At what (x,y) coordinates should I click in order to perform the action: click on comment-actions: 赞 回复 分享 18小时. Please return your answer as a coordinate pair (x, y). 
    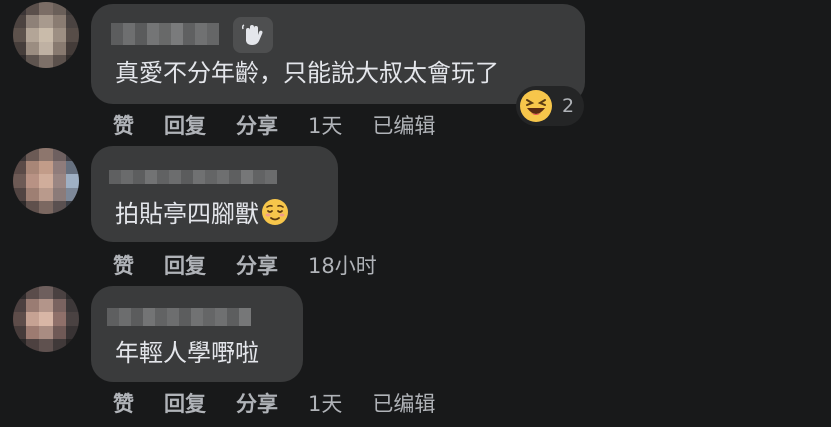
    Looking at the image, I should click on (260, 265).